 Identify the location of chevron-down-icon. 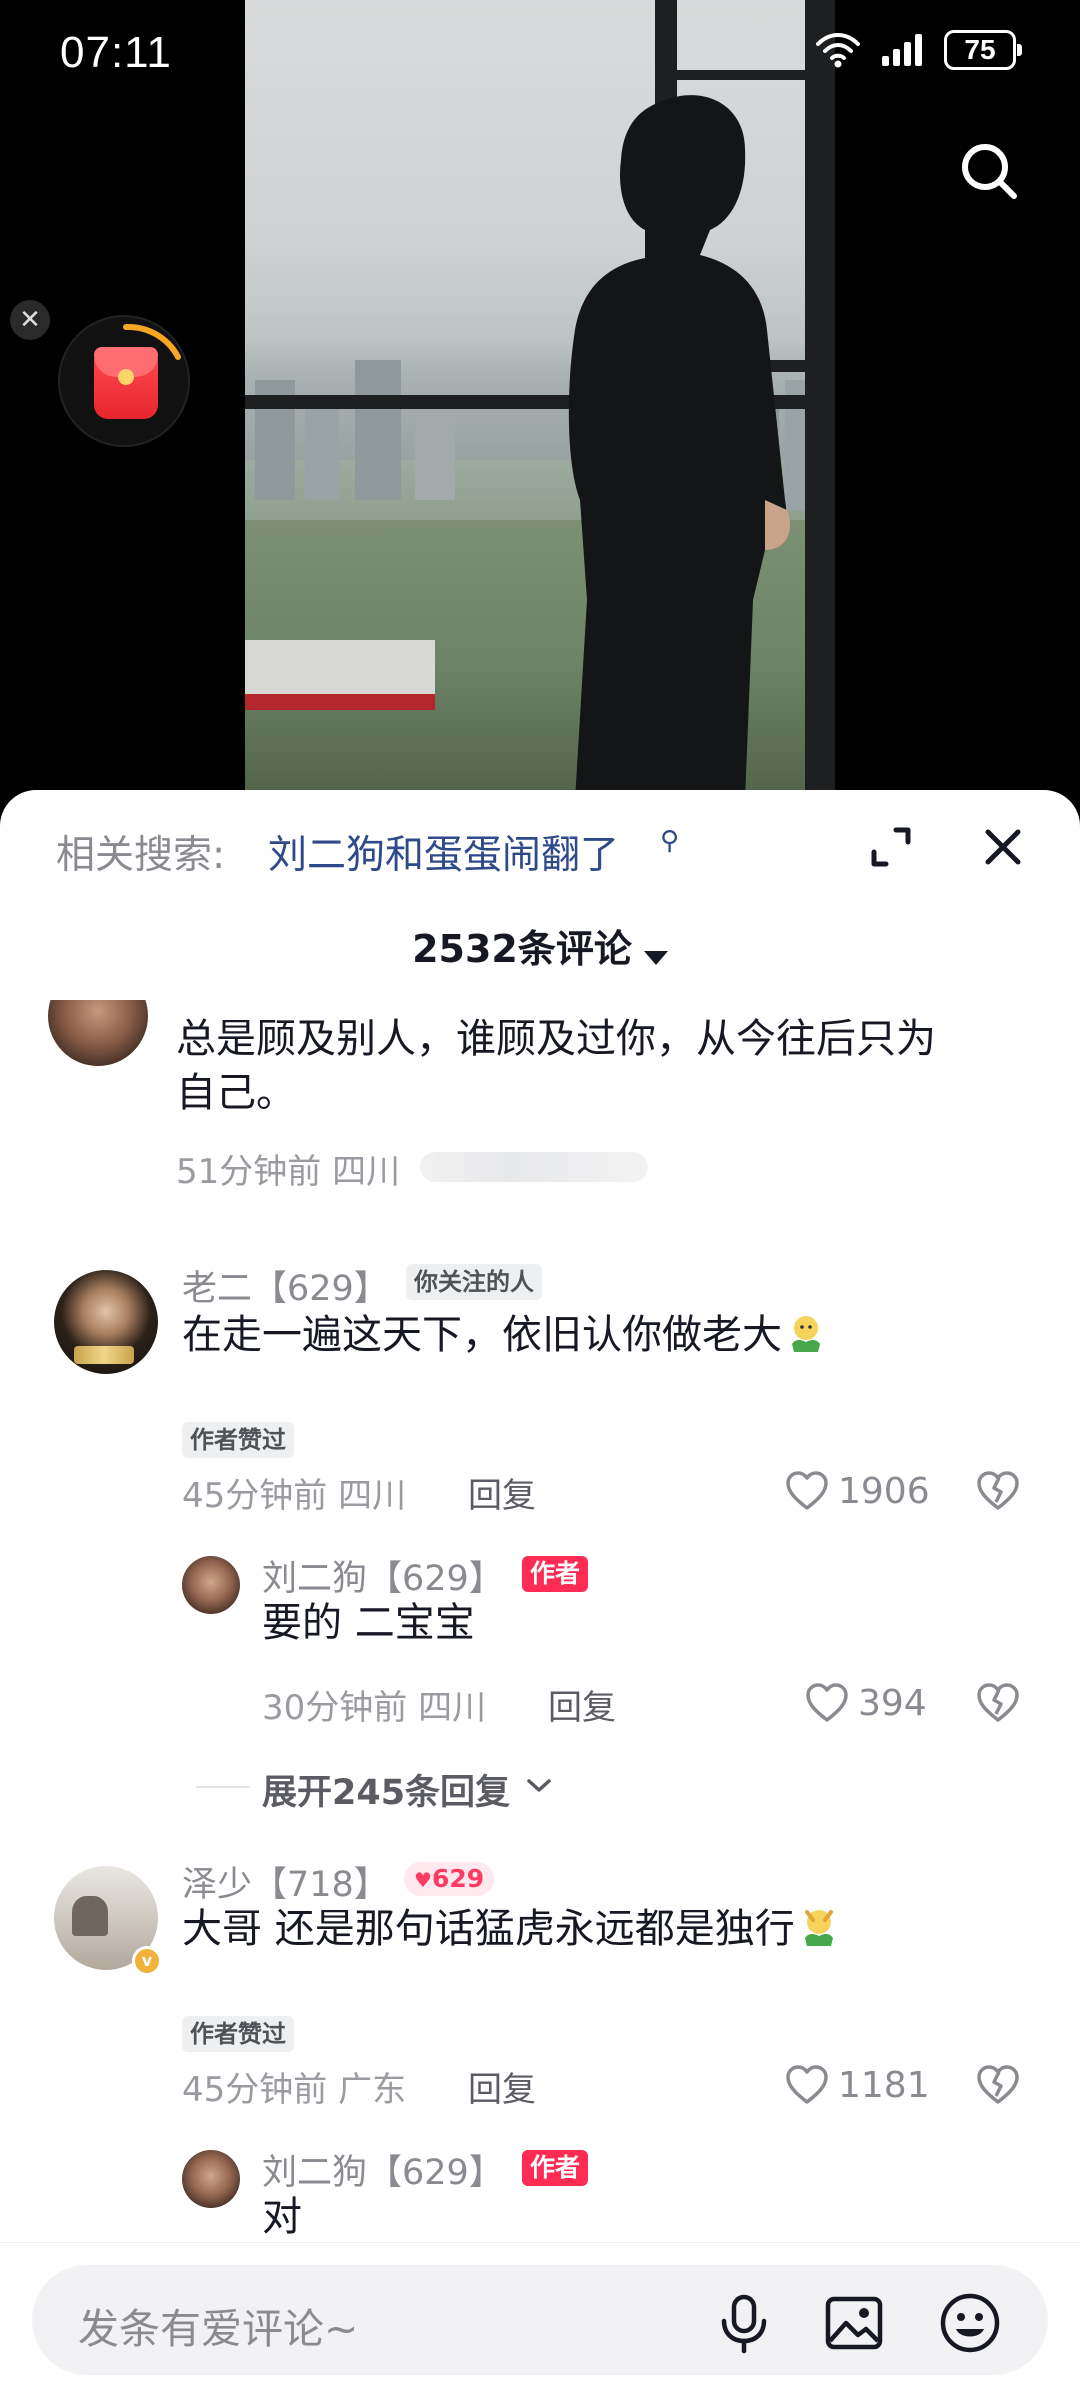
(539, 1785).